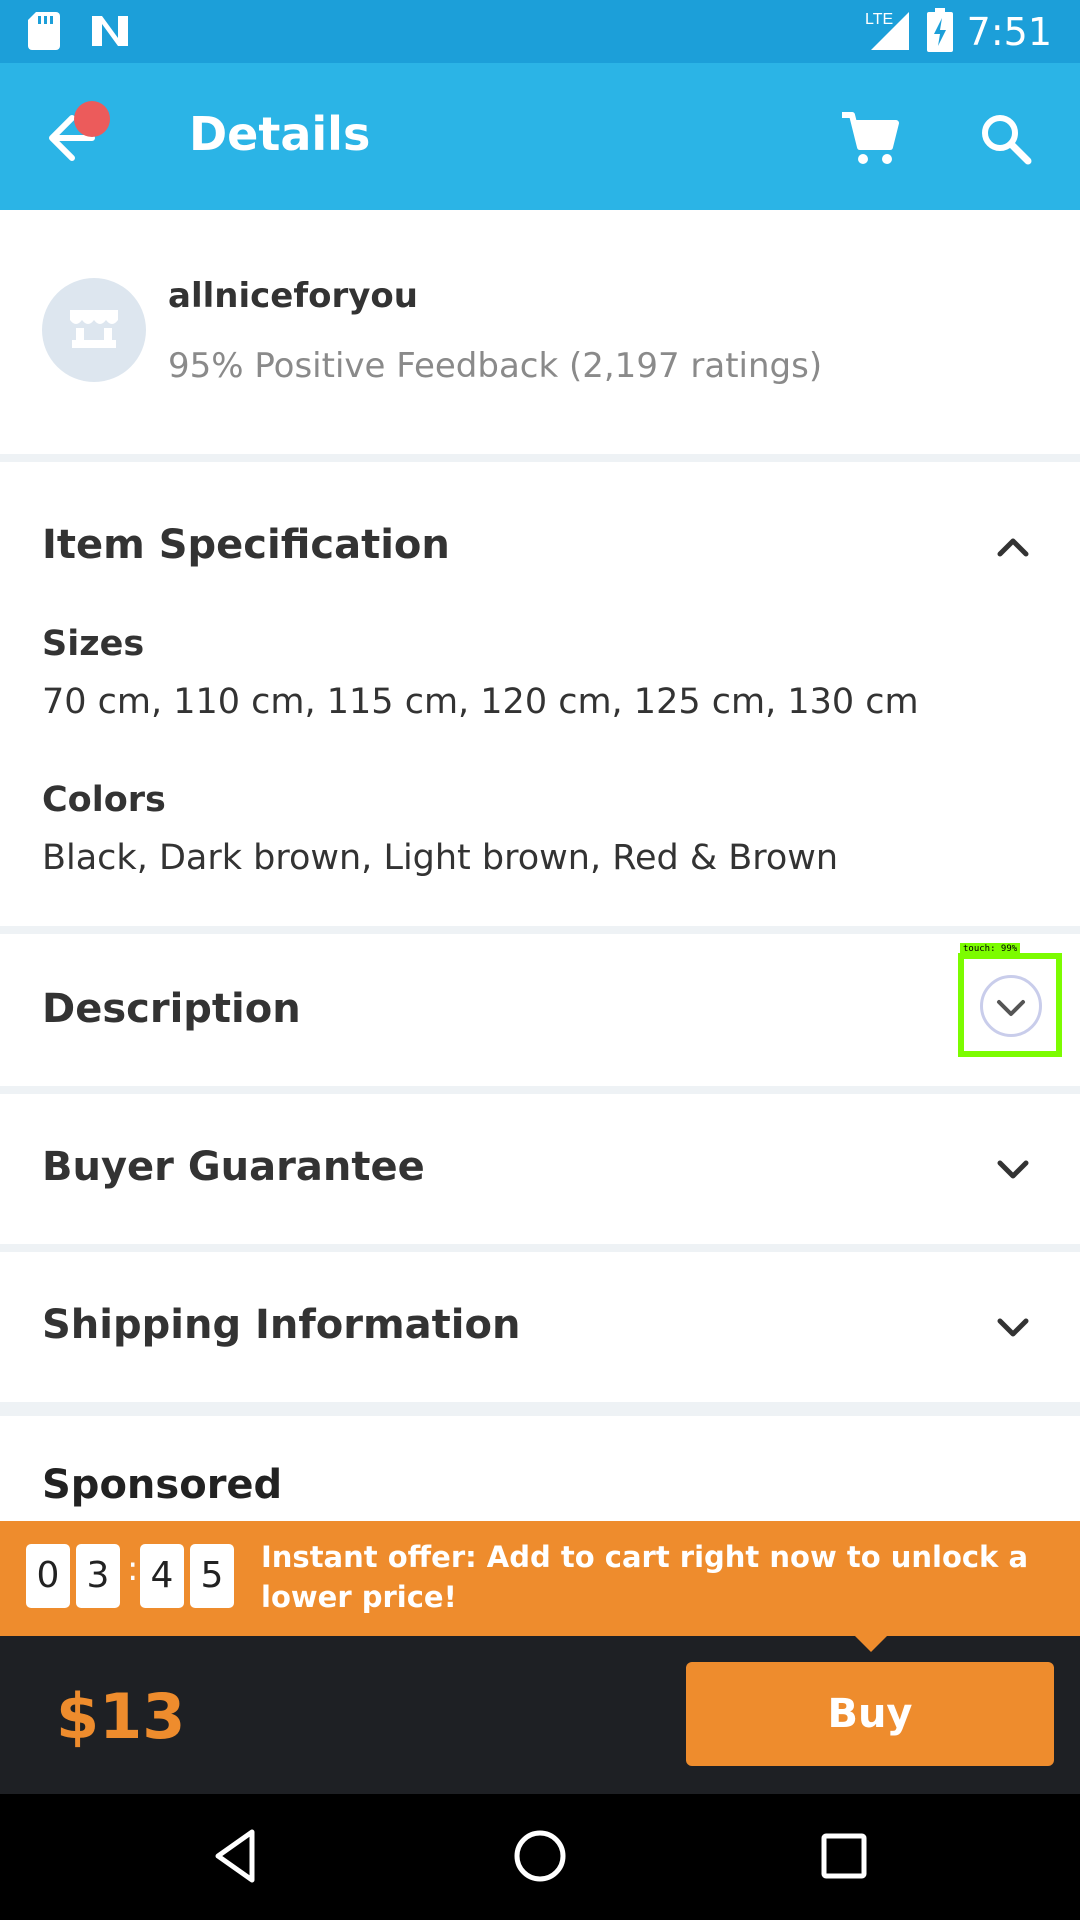  What do you see at coordinates (1006, 144) in the screenshot?
I see `search-icon` at bounding box center [1006, 144].